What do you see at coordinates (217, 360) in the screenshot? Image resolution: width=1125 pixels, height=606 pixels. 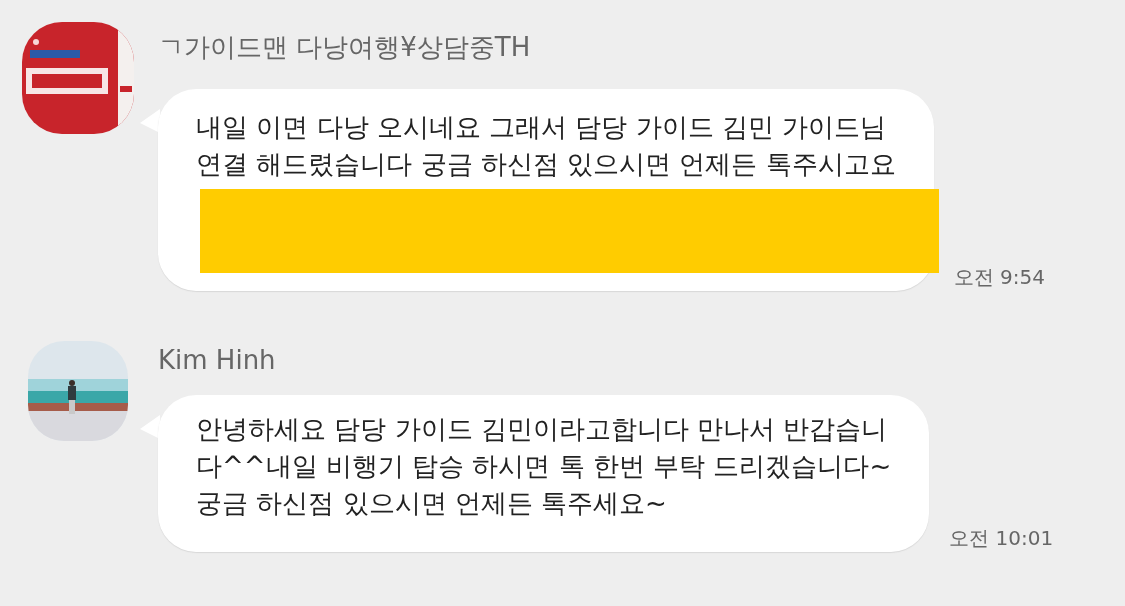 I see `sender-name: Kim Hinh` at bounding box center [217, 360].